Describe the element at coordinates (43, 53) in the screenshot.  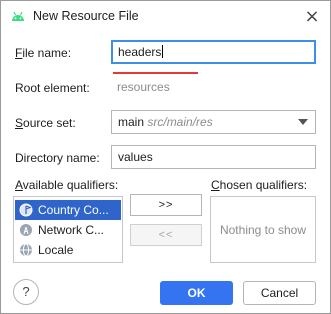
I see `file-name-label: File name:` at that location.